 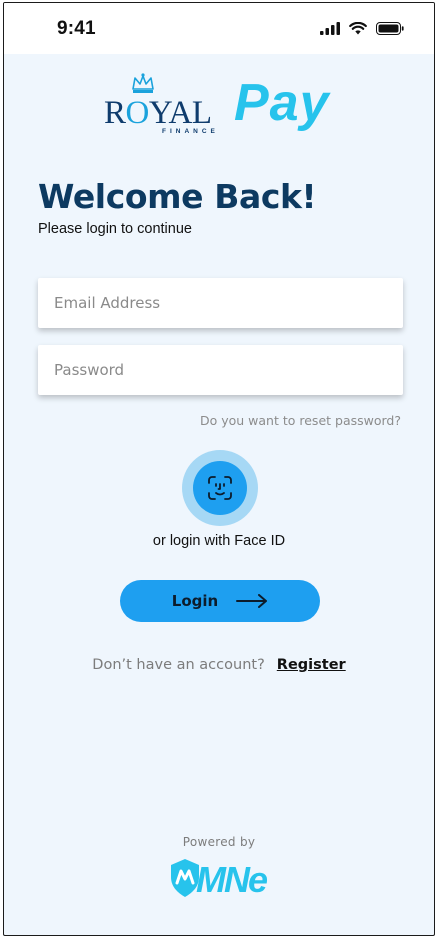 I want to click on register-question: Don’t have an account?, so click(x=178, y=665).